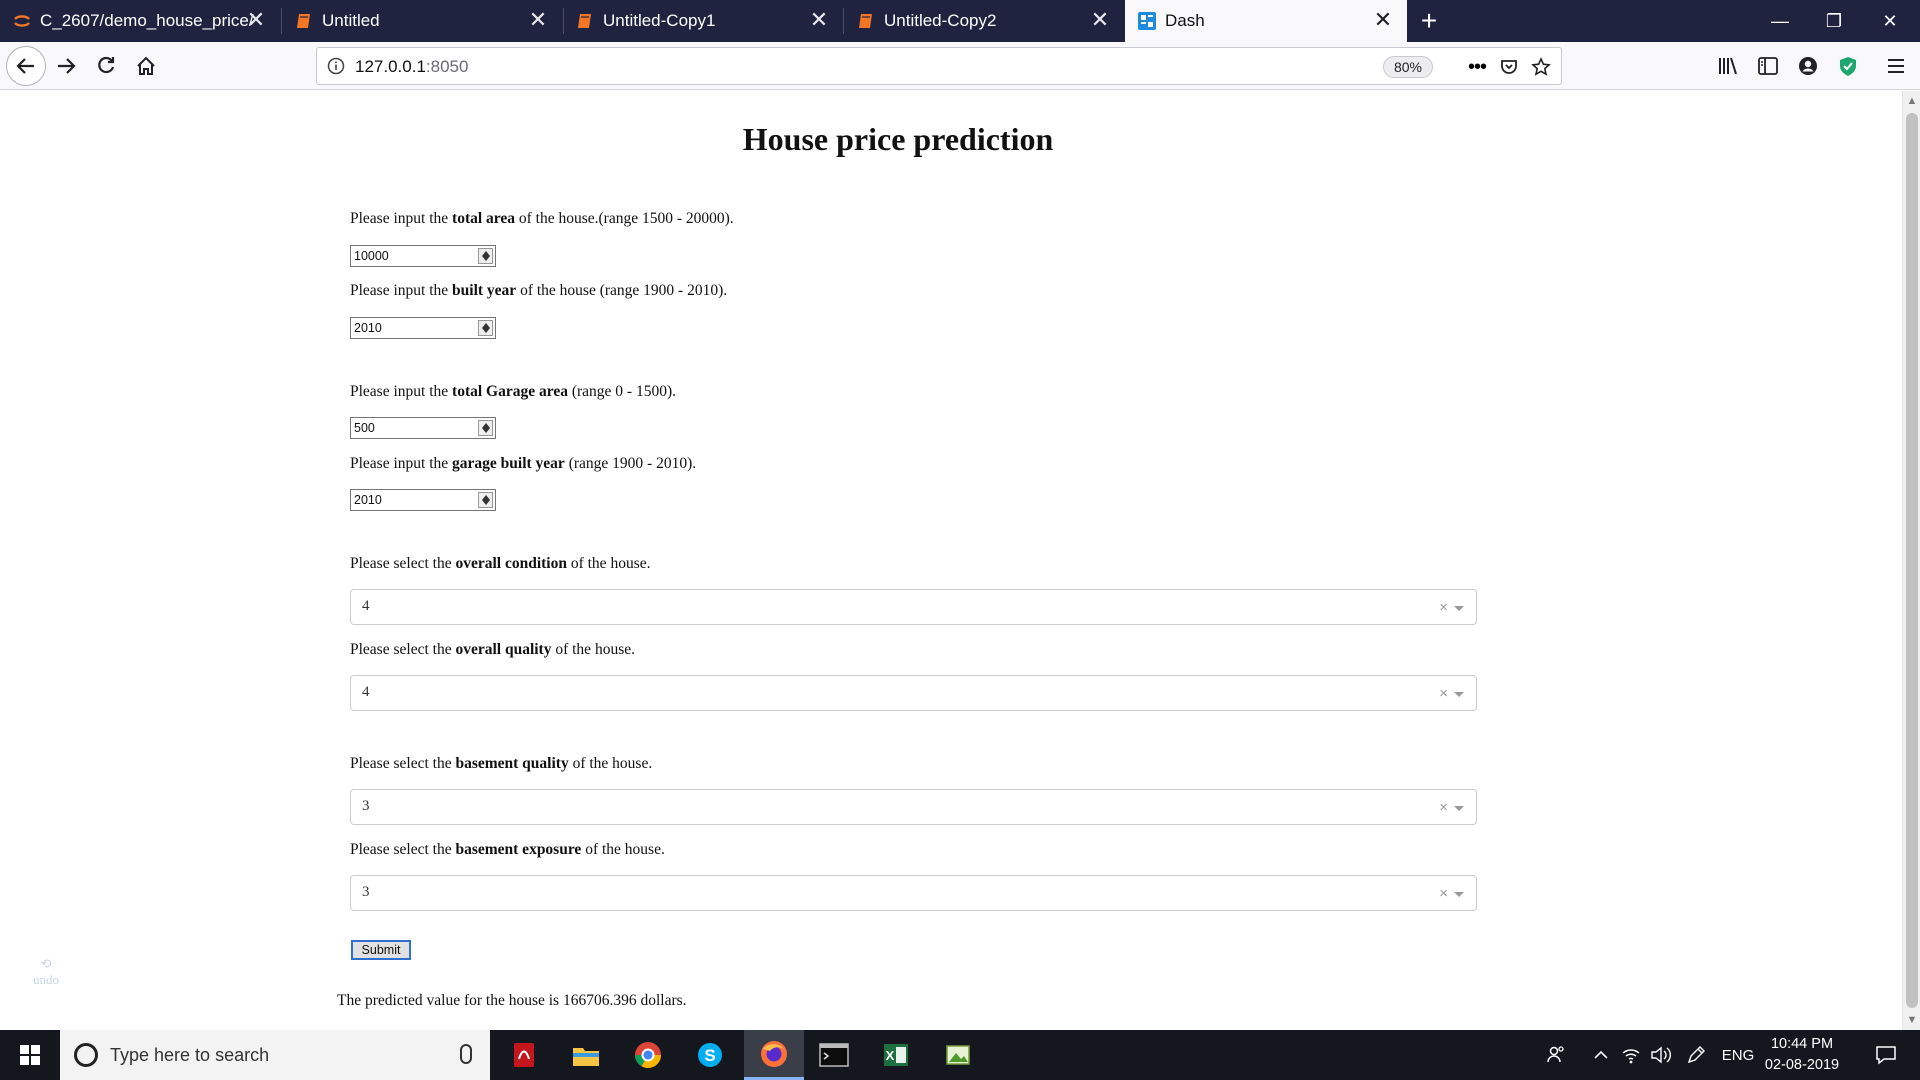  I want to click on page-actions-icon: •••, so click(1477, 67).